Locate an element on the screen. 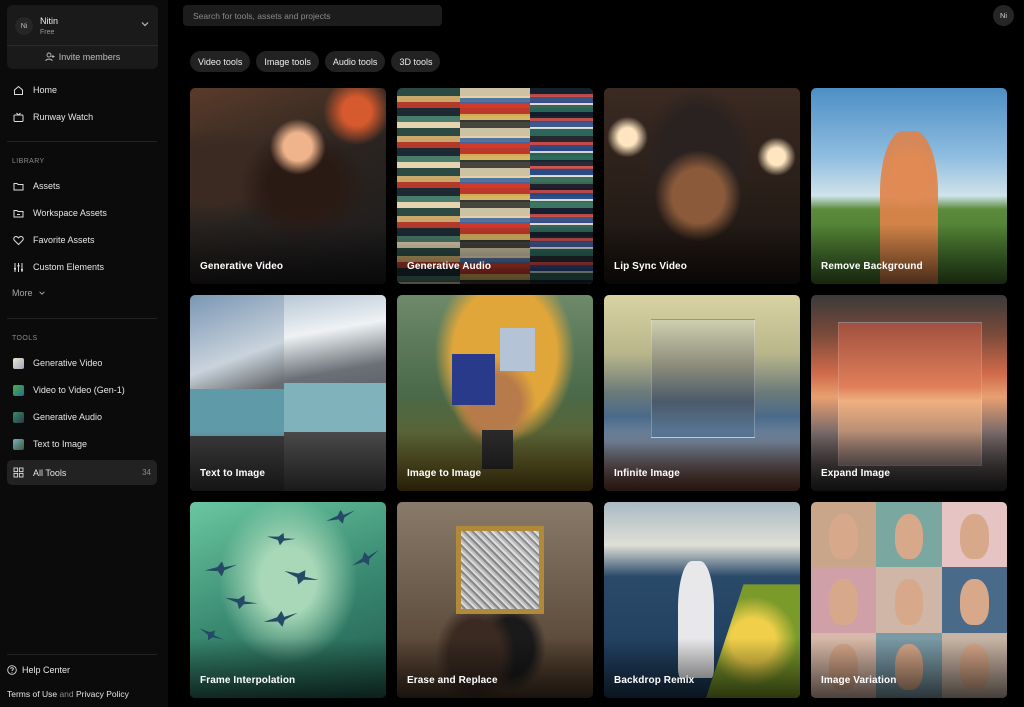 The image size is (1024, 707). folder-icon is located at coordinates (18, 186).